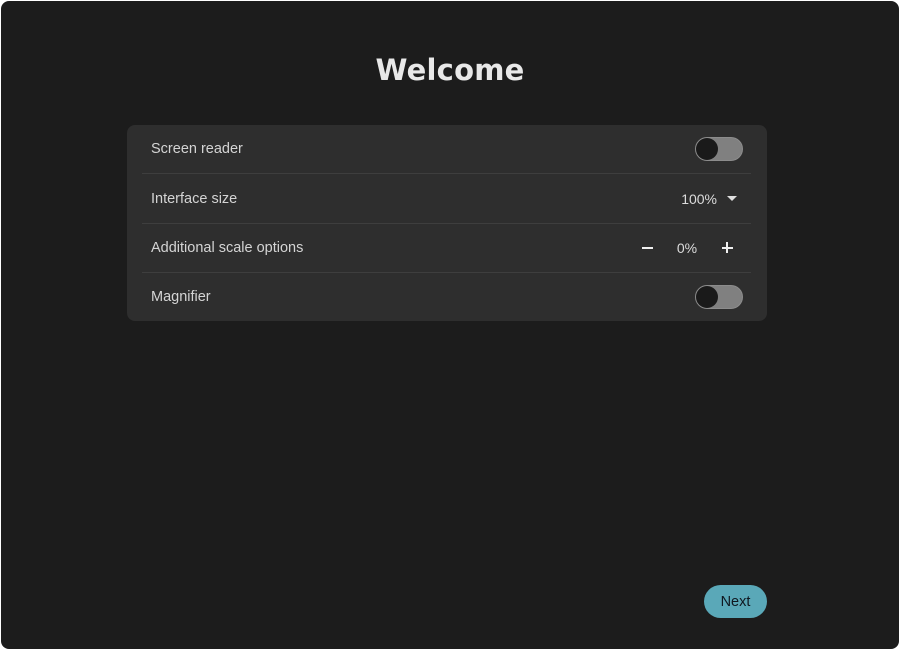 The width and height of the screenshot is (900, 650). Describe the element at coordinates (699, 198) in the screenshot. I see `interface-size-value: 100%` at that location.